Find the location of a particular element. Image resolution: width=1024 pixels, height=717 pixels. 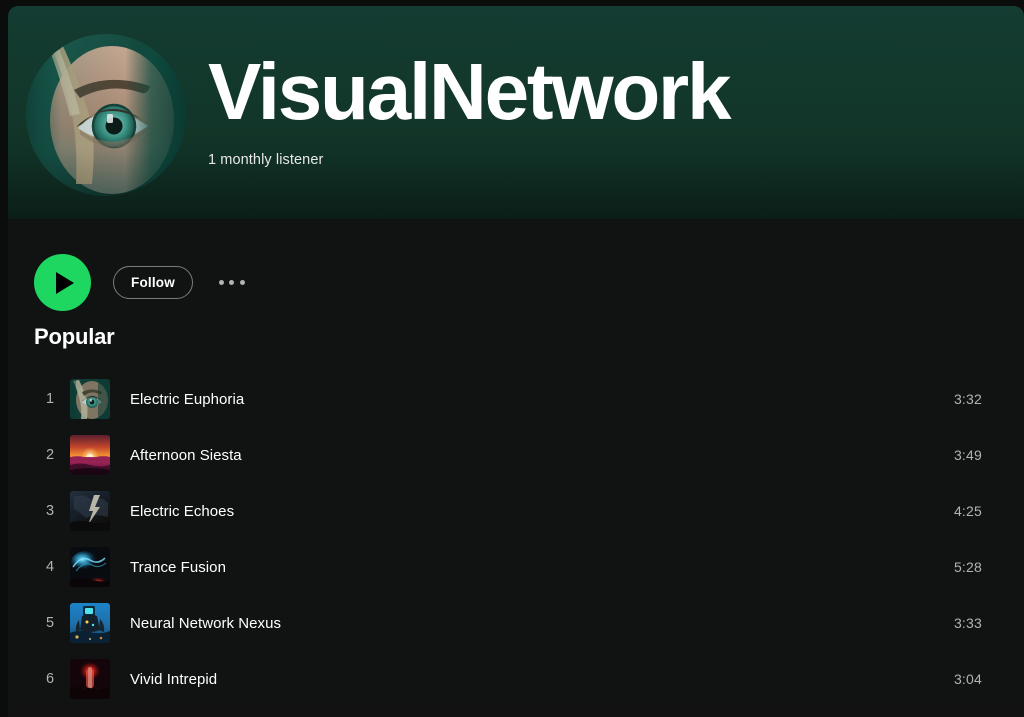

artist-header-text: VisualNetwork 1 monthly listener is located at coordinates (601, 108).